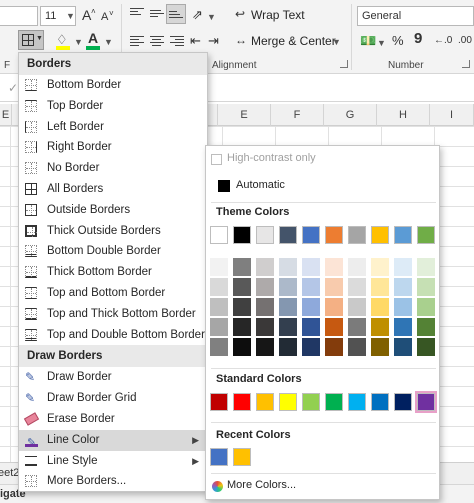 This screenshot has width=474, height=503. Describe the element at coordinates (93, 38) in the screenshot. I see `font-color-icon: A` at that location.